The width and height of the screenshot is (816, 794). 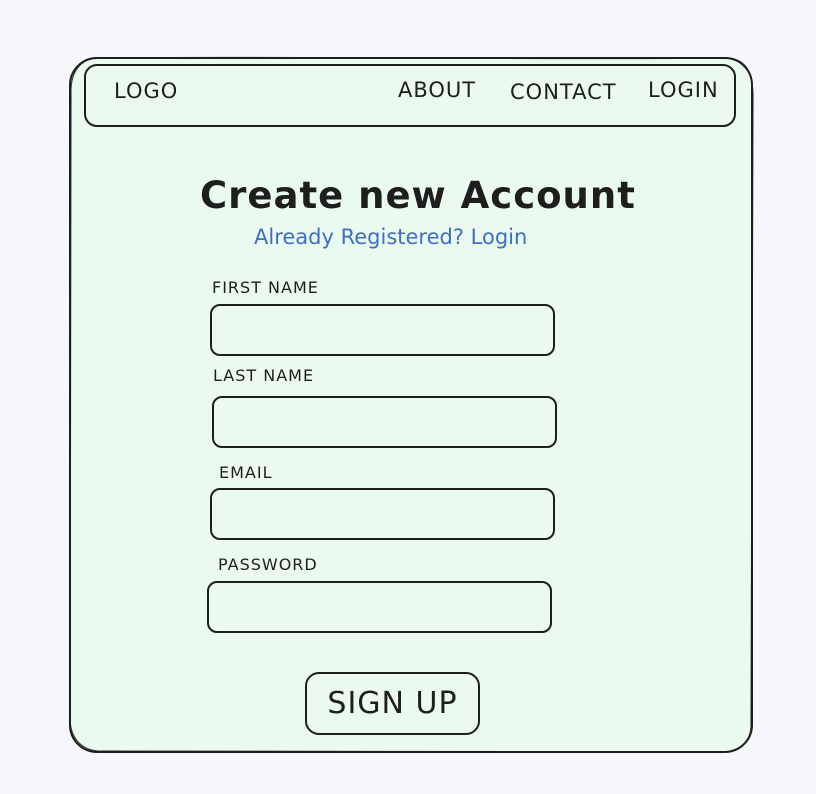 I want to click on sign-up-button: SIGN UP, so click(x=392, y=703).